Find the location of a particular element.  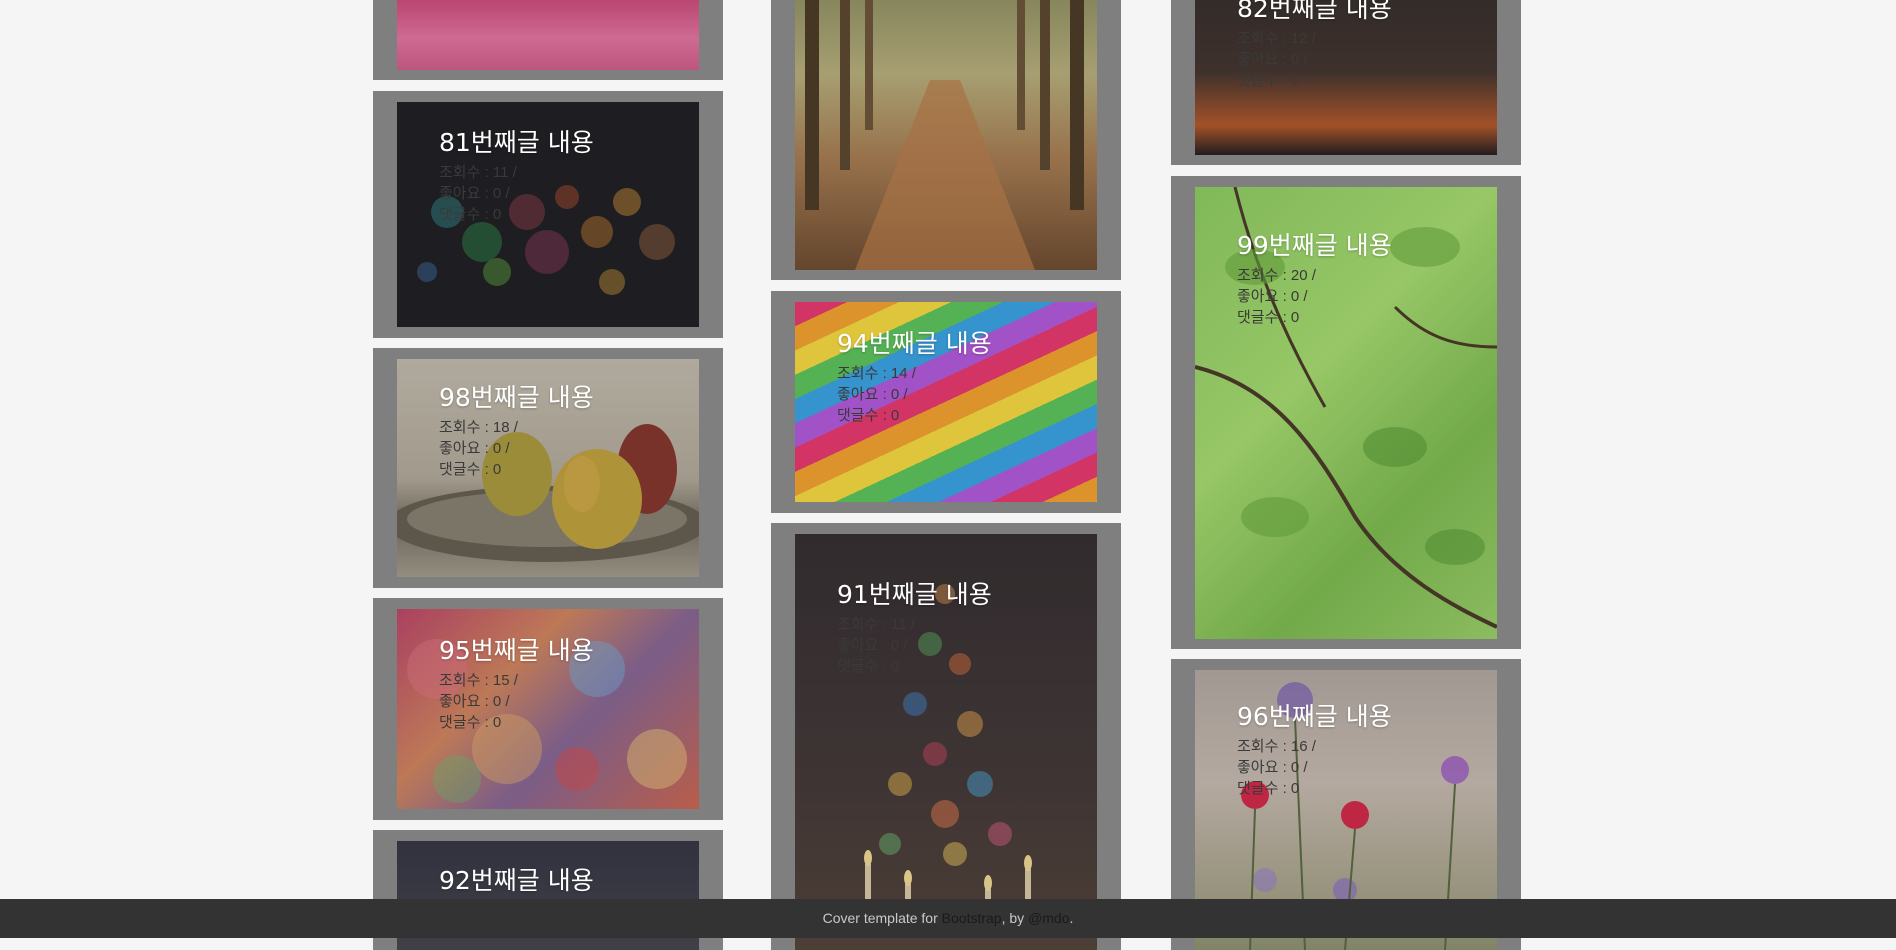

post-card-82: 82번째글 내용 조회수 : 12 / 좋아요 : 0 / 댓글수 : 0 is located at coordinates (1346, 82).